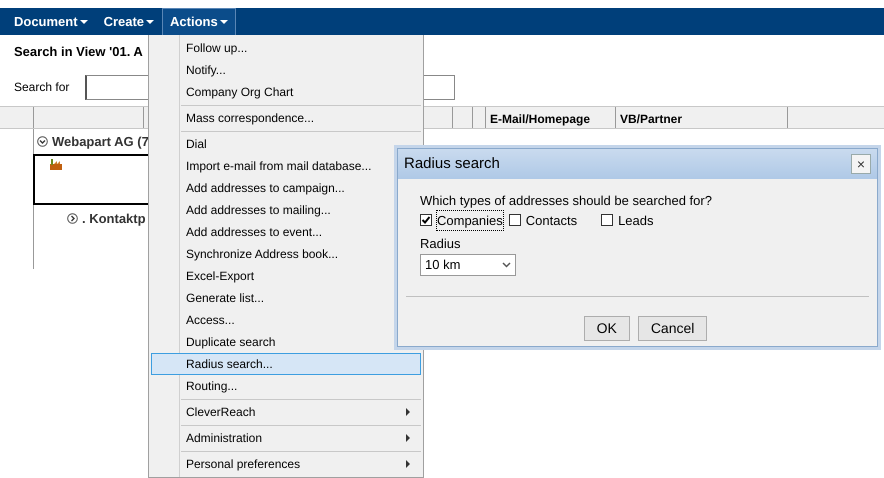 This screenshot has height=478, width=884. I want to click on menu-tab: Create, so click(129, 21).